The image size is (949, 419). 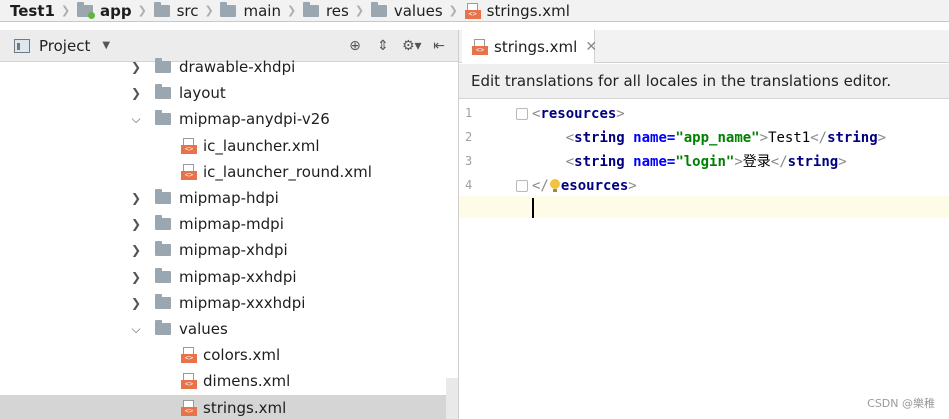 What do you see at coordinates (789, 138) in the screenshot?
I see `code-token: Test1` at bounding box center [789, 138].